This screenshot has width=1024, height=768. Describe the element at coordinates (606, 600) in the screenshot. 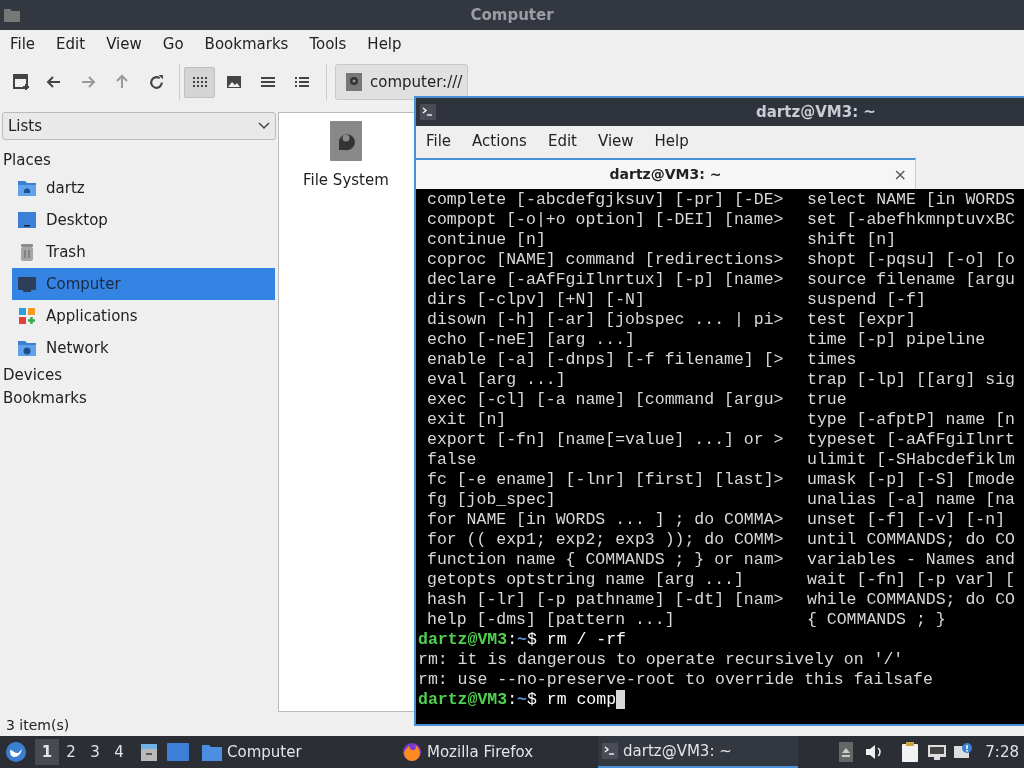

I see `terminal-line: hash [-lr] [-p pathname] [-dt] [nam>` at that location.